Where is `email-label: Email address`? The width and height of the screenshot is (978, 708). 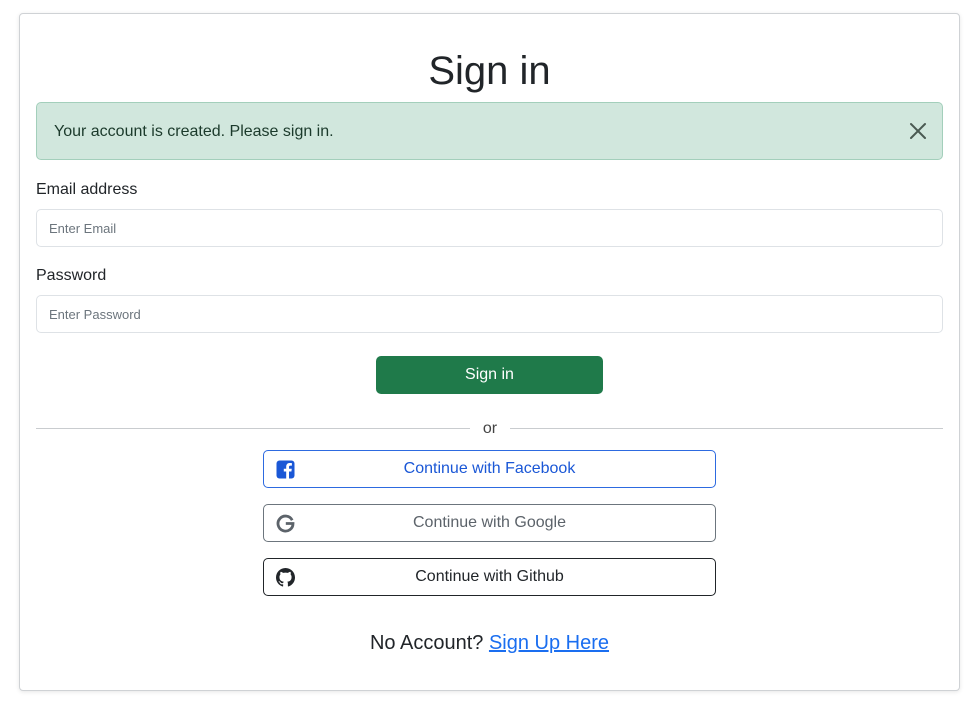
email-label: Email address is located at coordinates (87, 189).